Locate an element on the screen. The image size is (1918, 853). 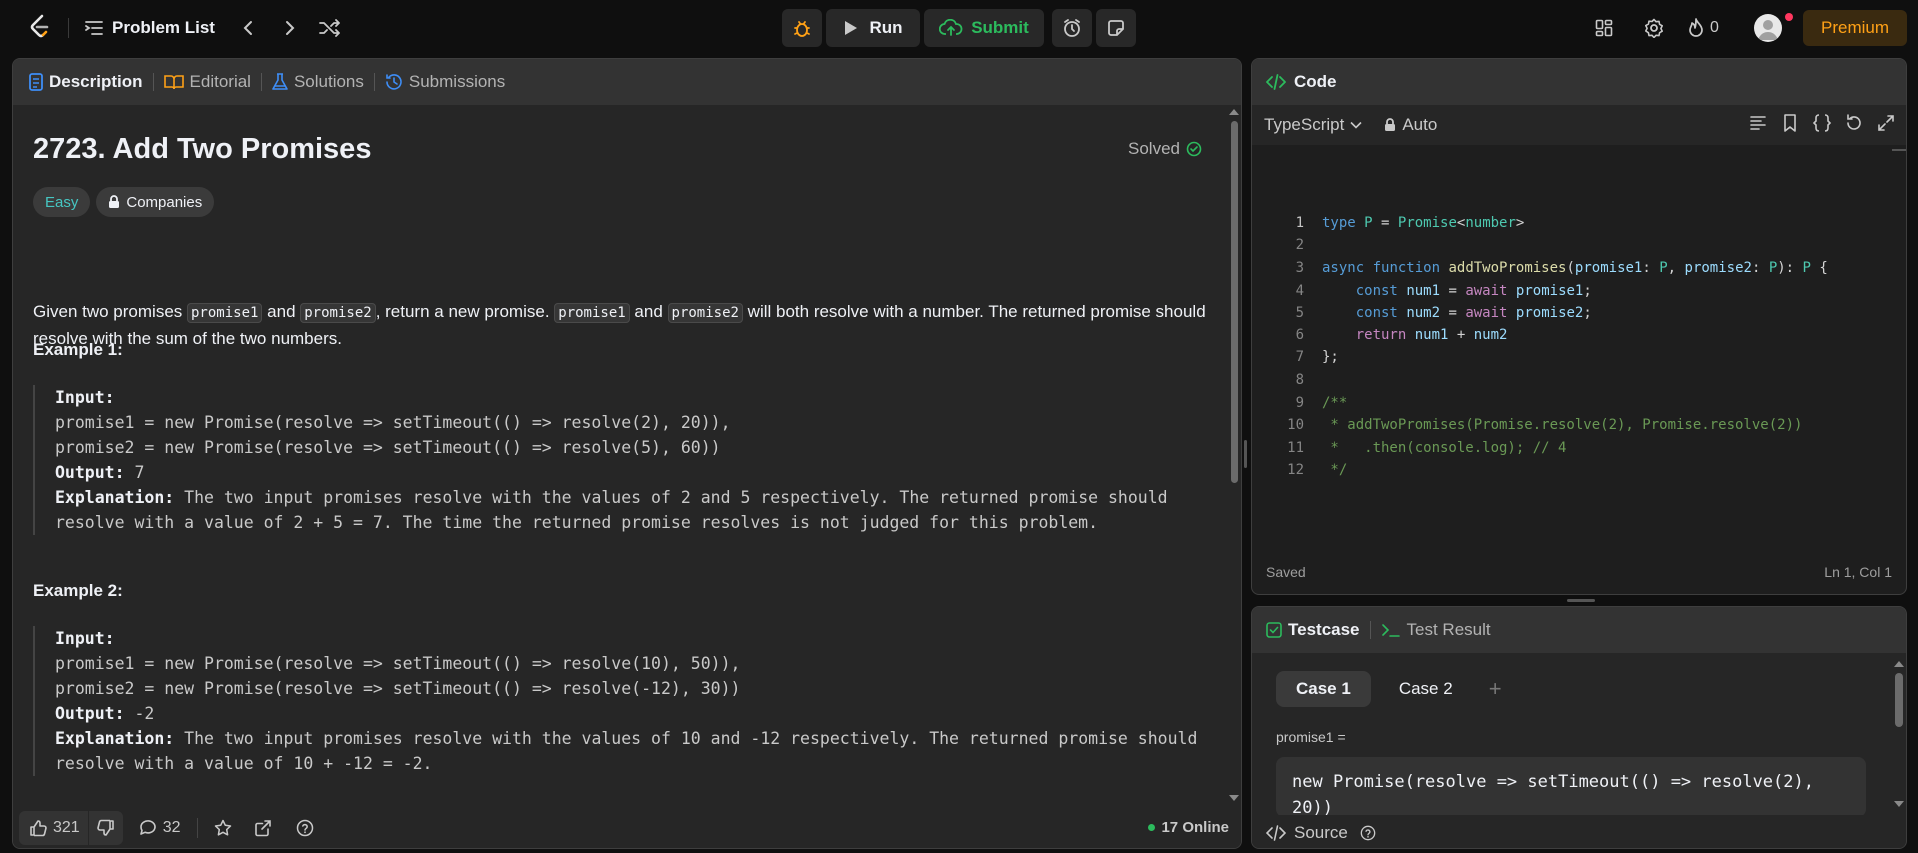
companies-button: Companies is located at coordinates (155, 202).